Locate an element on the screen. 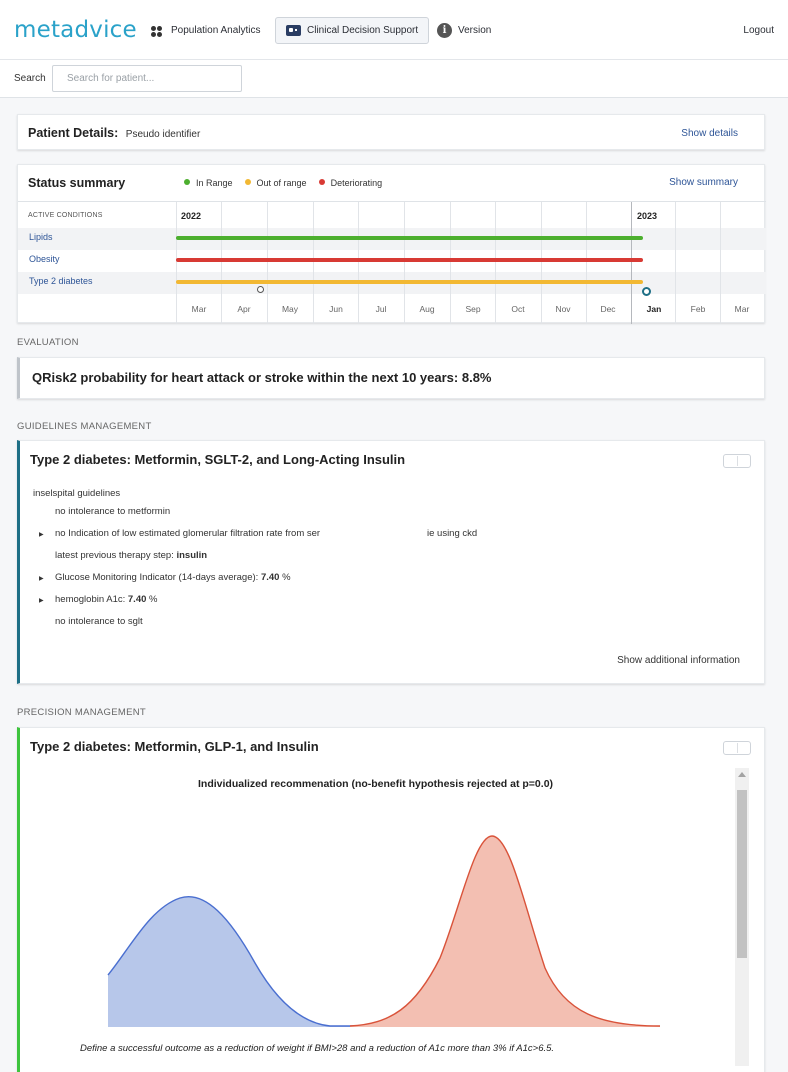 The width and height of the screenshot is (788, 1072). plot-scrollbar is located at coordinates (742, 917).